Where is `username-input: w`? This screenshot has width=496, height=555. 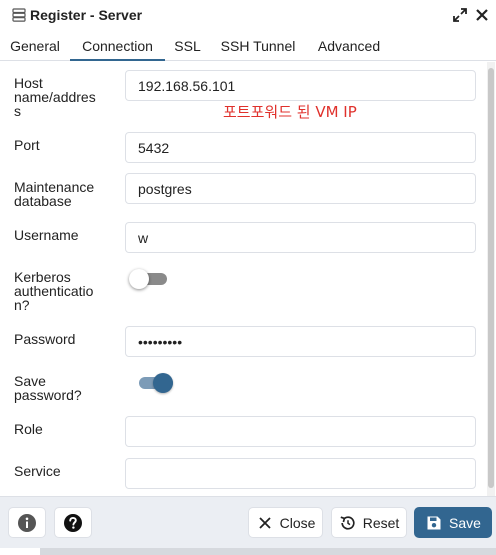 username-input: w is located at coordinates (300, 237).